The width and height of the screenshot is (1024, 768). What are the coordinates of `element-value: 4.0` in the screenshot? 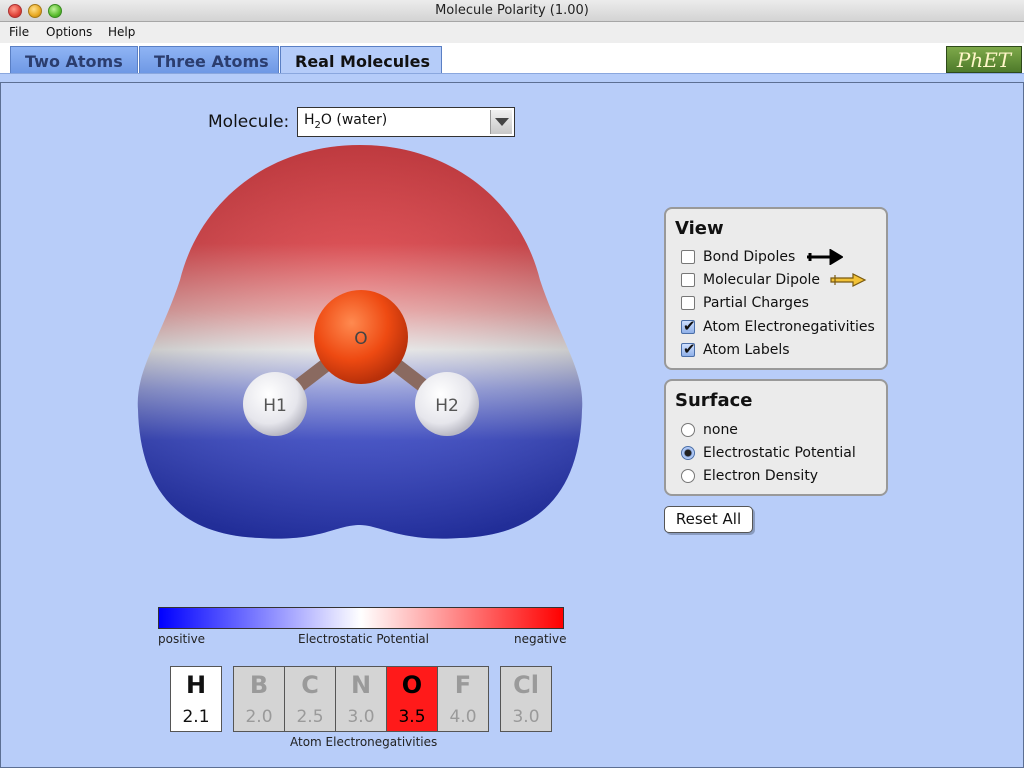 It's located at (463, 717).